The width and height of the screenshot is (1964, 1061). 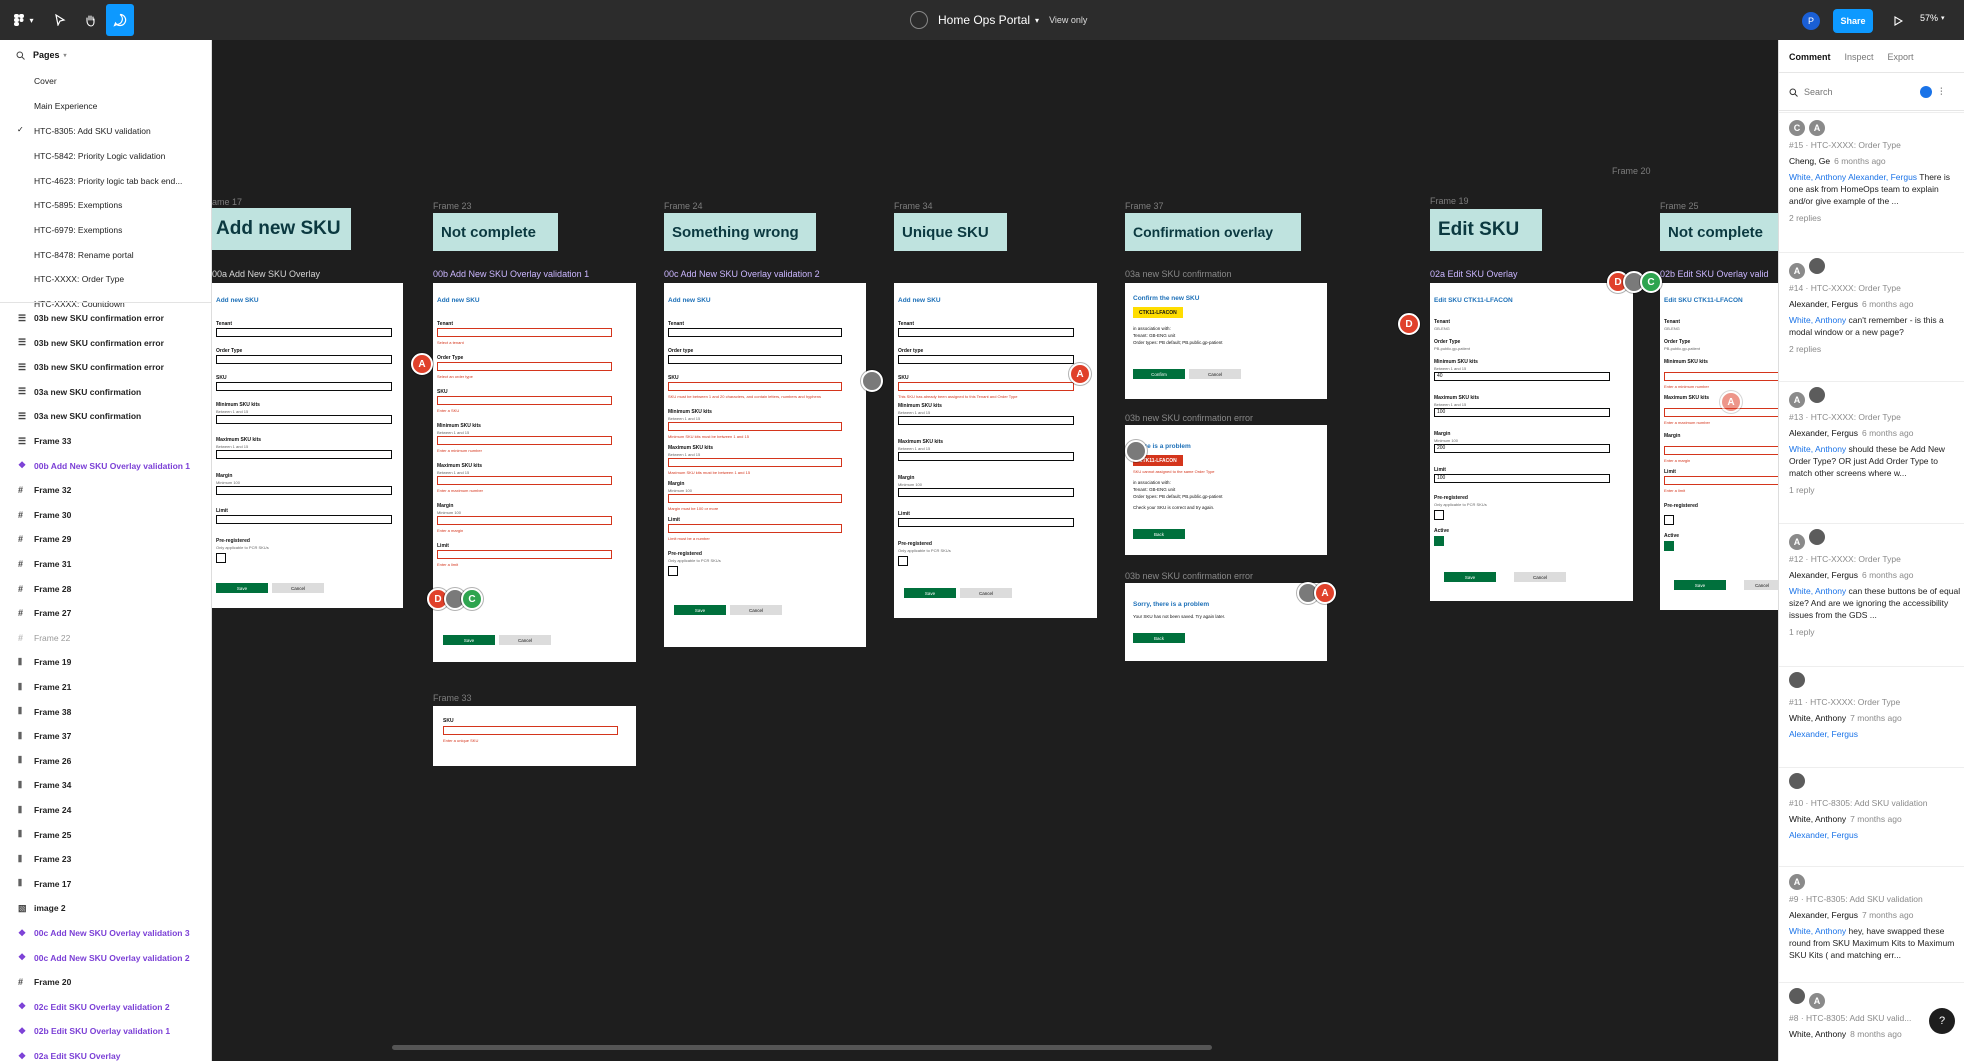 I want to click on max-kits-input: 100, so click(x=1522, y=412).